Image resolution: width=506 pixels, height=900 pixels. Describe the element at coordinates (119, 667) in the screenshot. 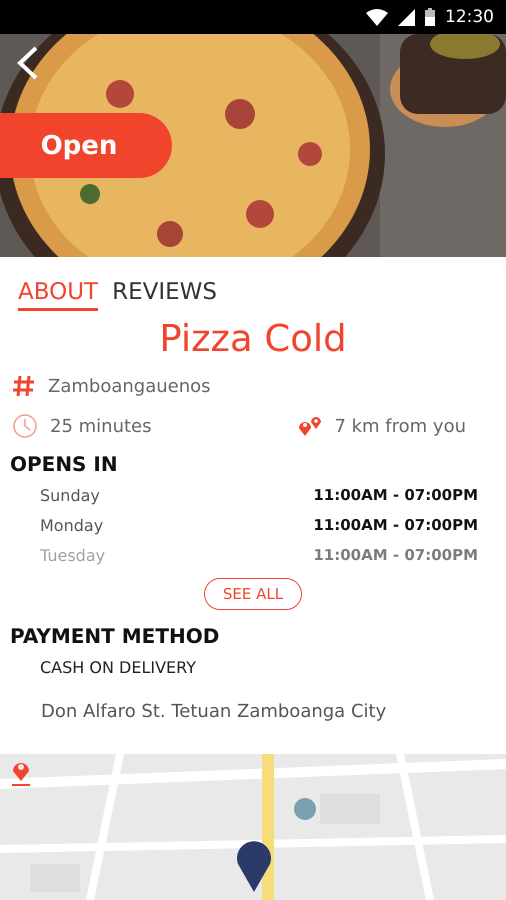

I see `payment-method: CASH ON DELIVERY` at that location.